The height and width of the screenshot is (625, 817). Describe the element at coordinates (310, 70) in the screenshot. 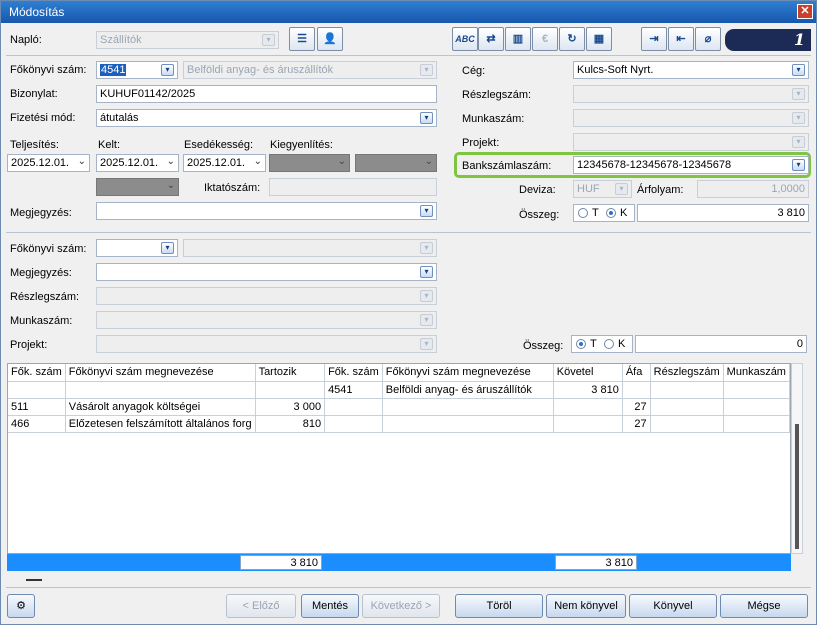

I see `fokonyvi-name-select: Belföldi anyag- és áruszállítók ▾` at that location.